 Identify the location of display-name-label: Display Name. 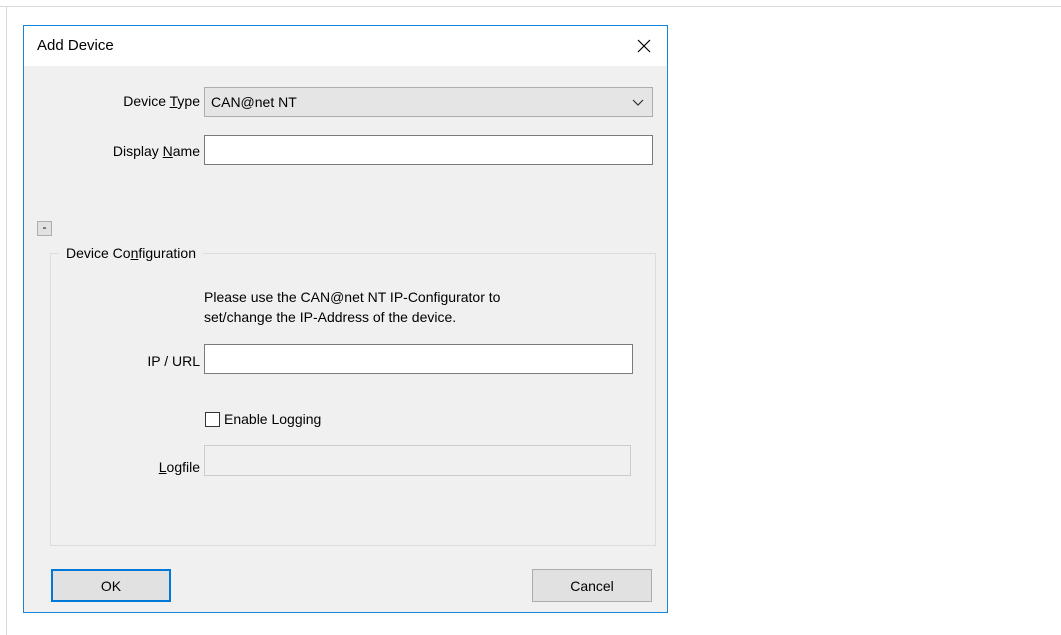
(156, 151).